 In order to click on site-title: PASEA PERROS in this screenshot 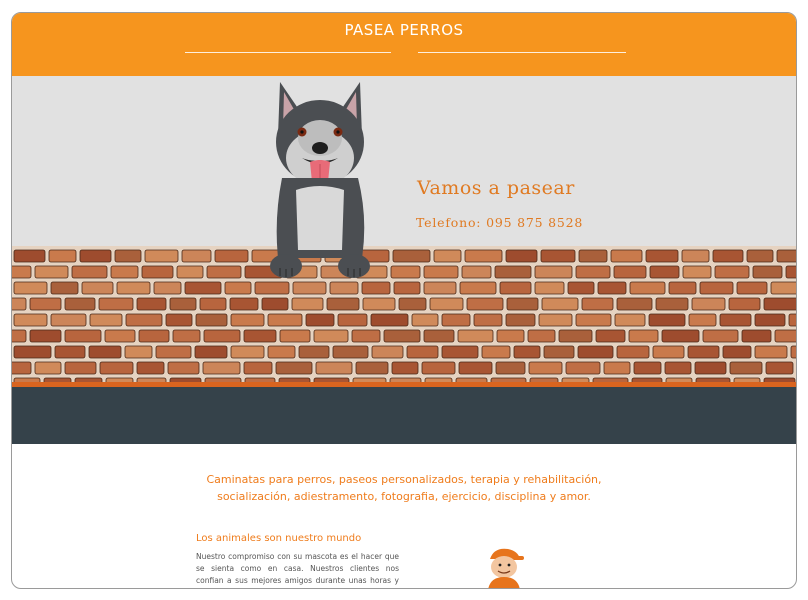, I will do `click(404, 30)`.